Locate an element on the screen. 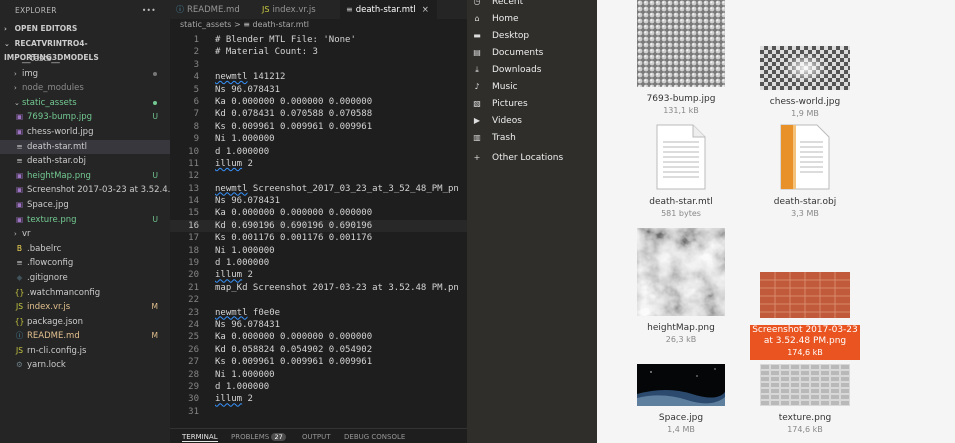 The height and width of the screenshot is (443, 955). file-icon-item: death-star.mtl 581 bytes is located at coordinates (681, 171).